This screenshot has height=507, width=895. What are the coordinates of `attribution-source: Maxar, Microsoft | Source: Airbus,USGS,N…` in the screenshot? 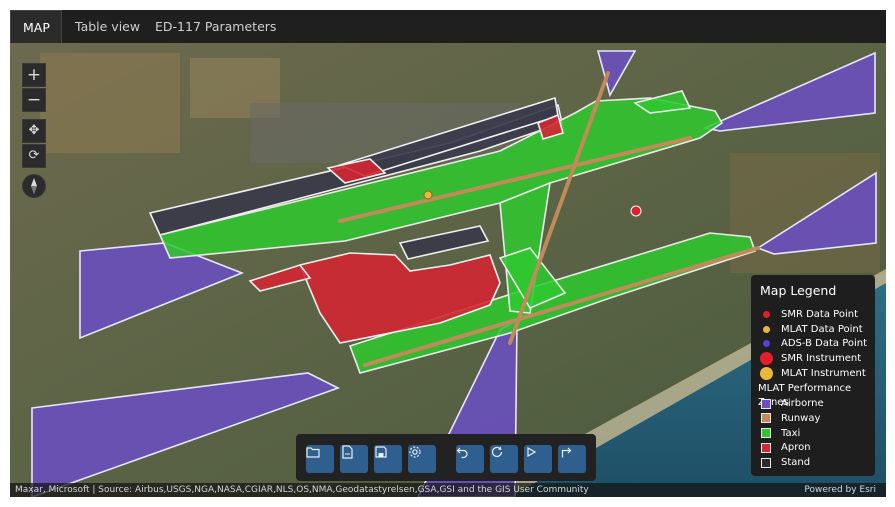 It's located at (302, 490).